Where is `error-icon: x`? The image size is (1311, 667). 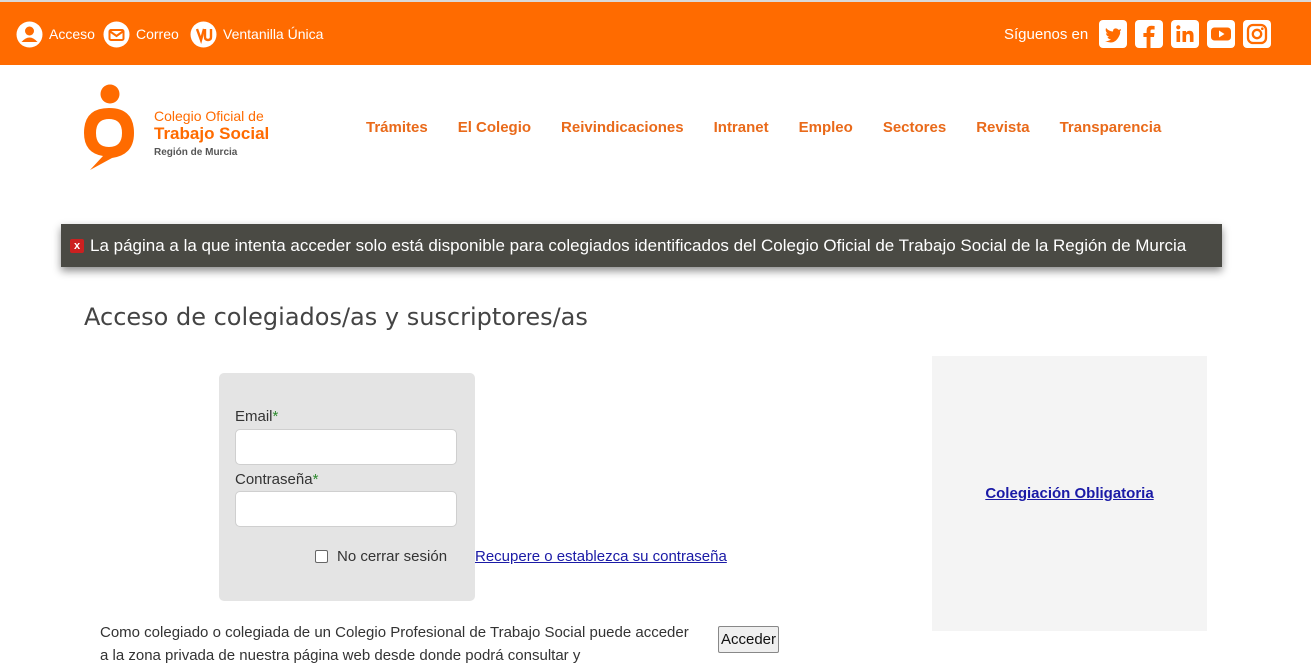 error-icon: x is located at coordinates (77, 245).